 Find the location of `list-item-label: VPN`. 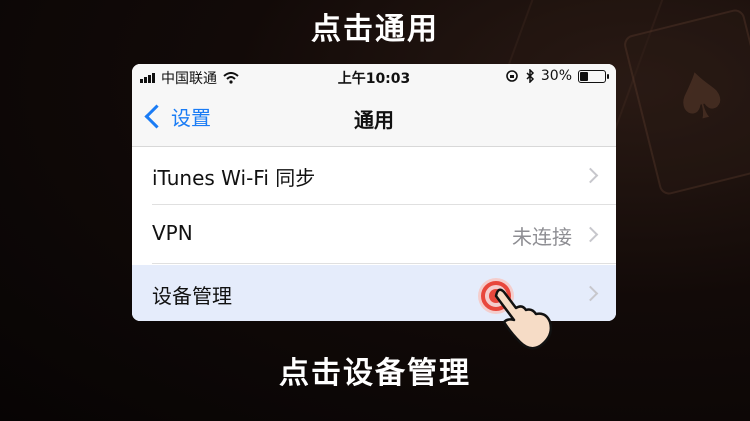

list-item-label: VPN is located at coordinates (172, 233).